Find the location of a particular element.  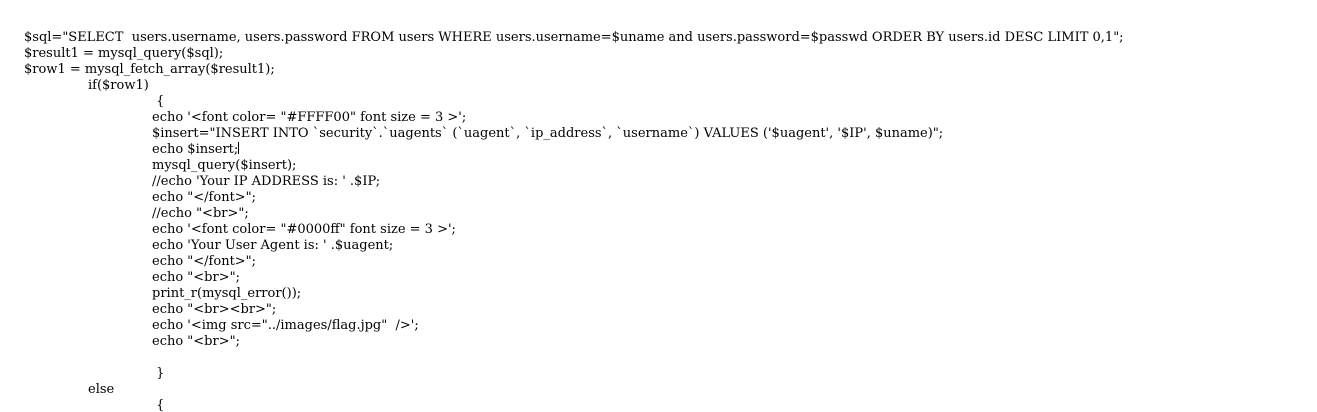

code-line-echo-user-agent: echo 'Your User Agent is: ' .$uagent; is located at coordinates (273, 245).